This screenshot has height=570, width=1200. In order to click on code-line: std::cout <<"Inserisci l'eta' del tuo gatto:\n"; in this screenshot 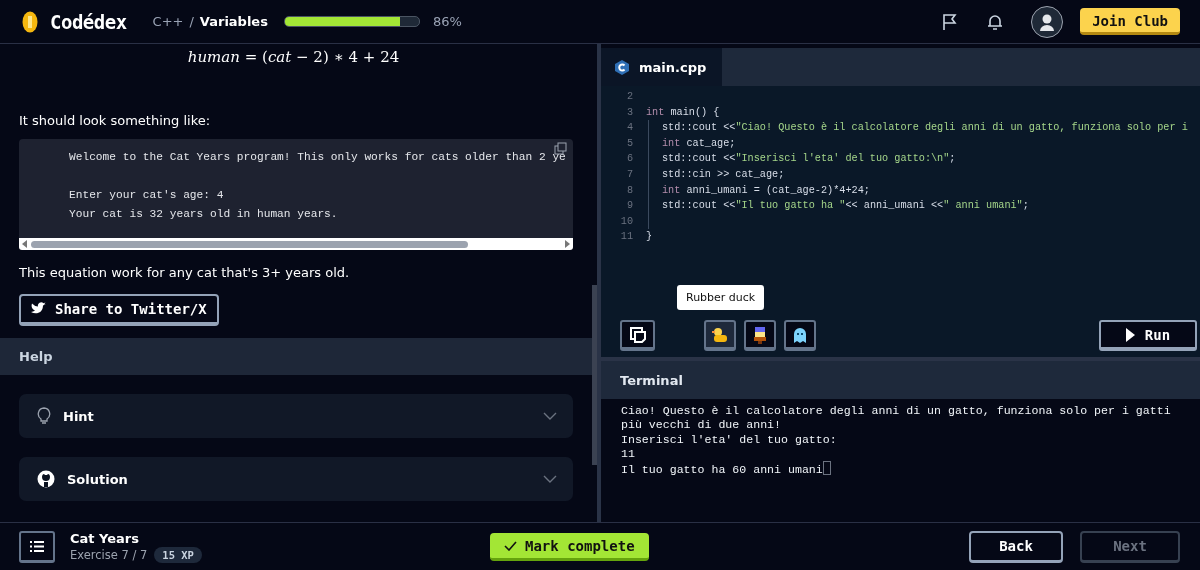, I will do `click(809, 159)`.